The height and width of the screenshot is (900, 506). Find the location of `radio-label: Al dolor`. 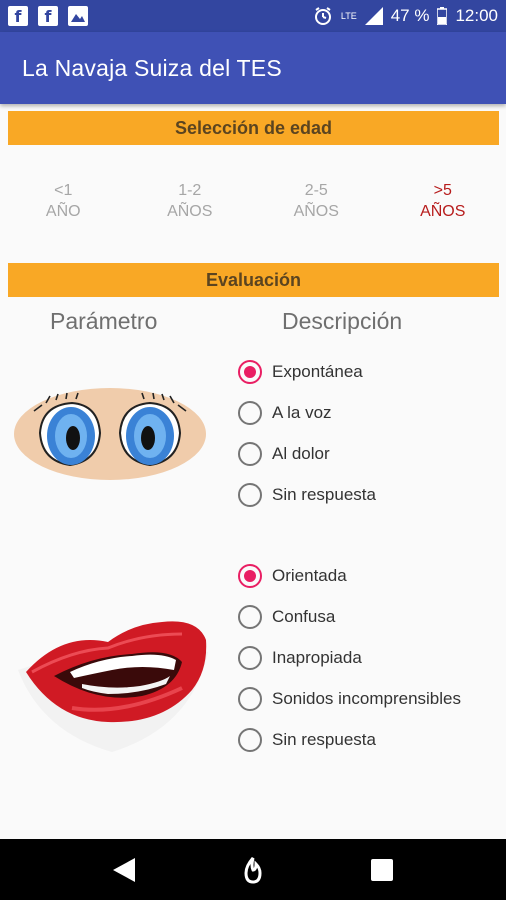

radio-label: Al dolor is located at coordinates (301, 453).